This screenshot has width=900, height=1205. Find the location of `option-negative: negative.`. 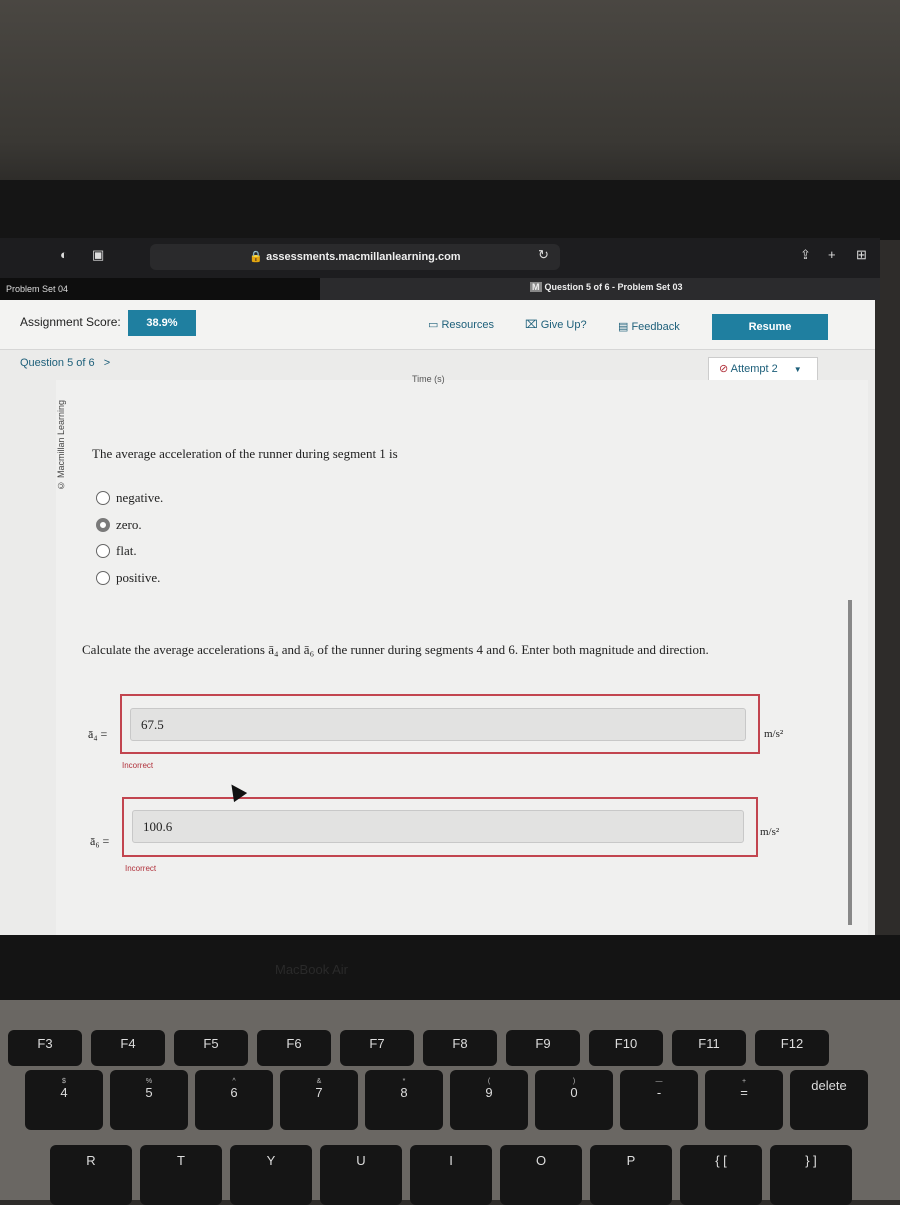

option-negative: negative. is located at coordinates (129, 498).